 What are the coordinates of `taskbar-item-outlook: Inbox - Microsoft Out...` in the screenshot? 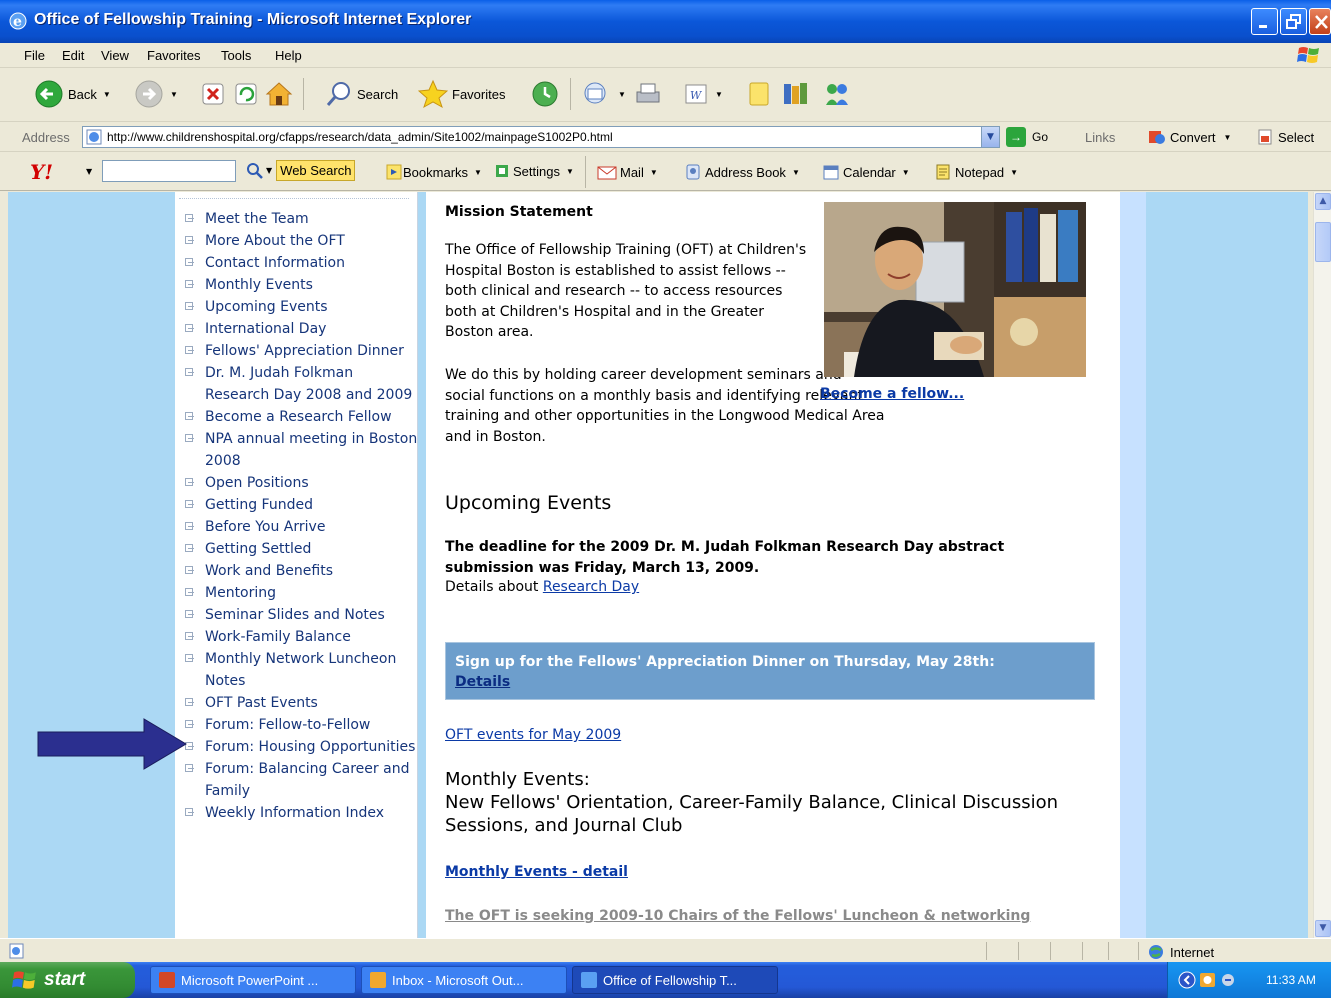 It's located at (464, 980).